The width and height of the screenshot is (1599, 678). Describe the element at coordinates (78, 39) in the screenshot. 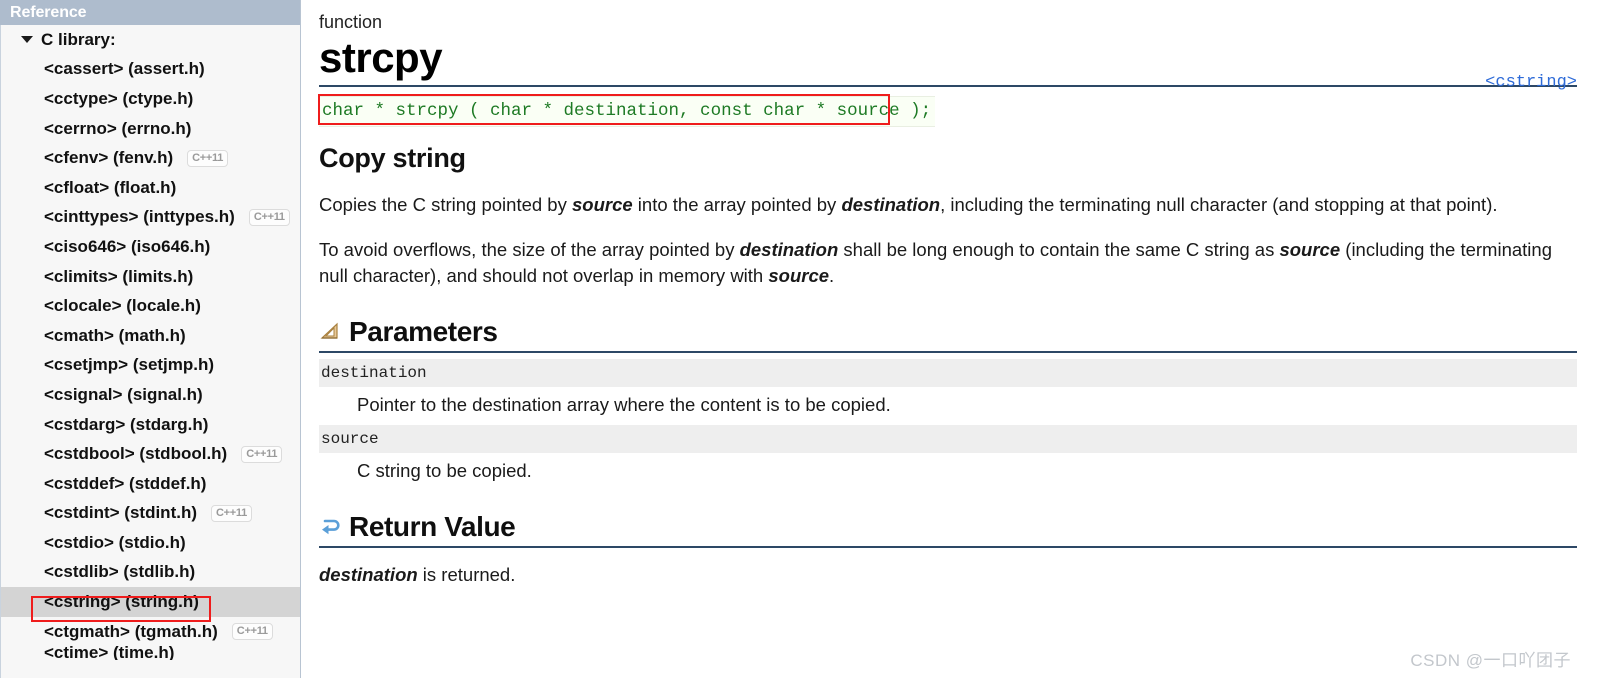

I see `sidebar-item-label: C library:` at that location.